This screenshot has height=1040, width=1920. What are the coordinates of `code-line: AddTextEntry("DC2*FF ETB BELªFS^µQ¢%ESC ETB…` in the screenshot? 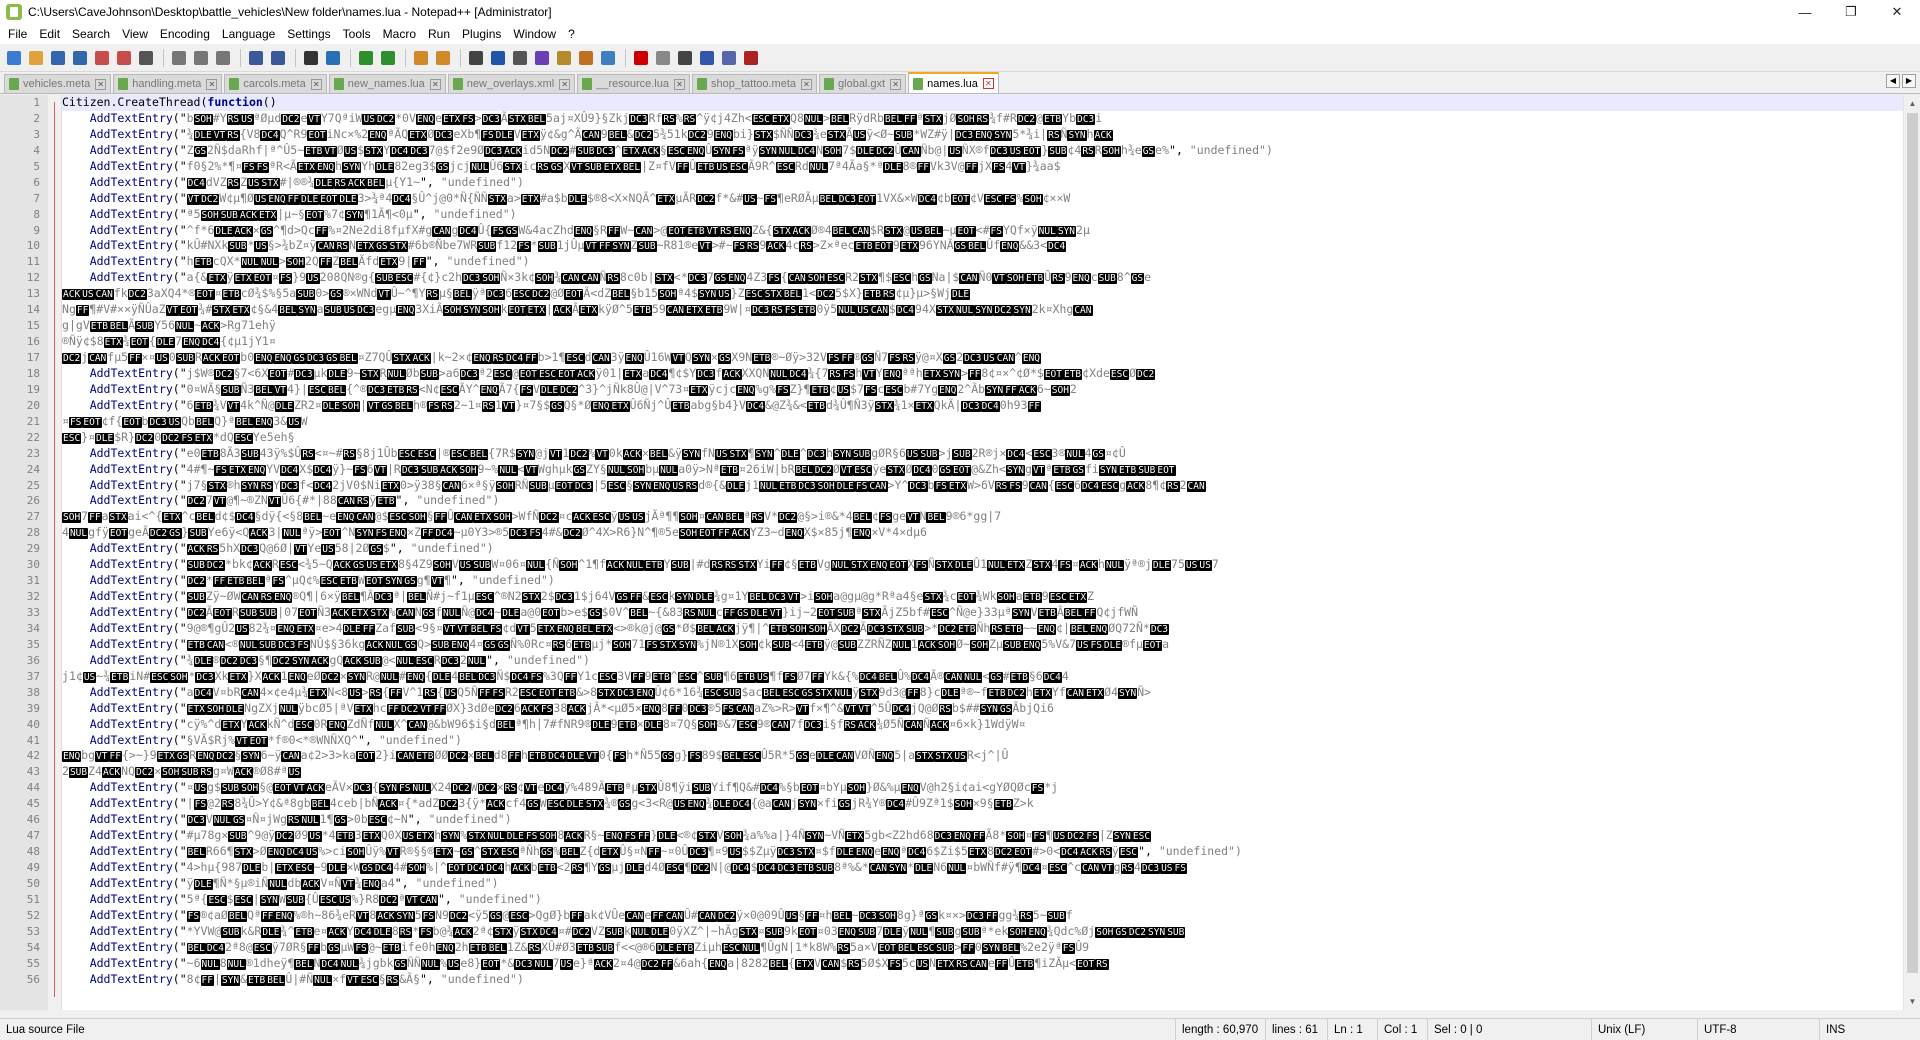 It's located at (991, 581).